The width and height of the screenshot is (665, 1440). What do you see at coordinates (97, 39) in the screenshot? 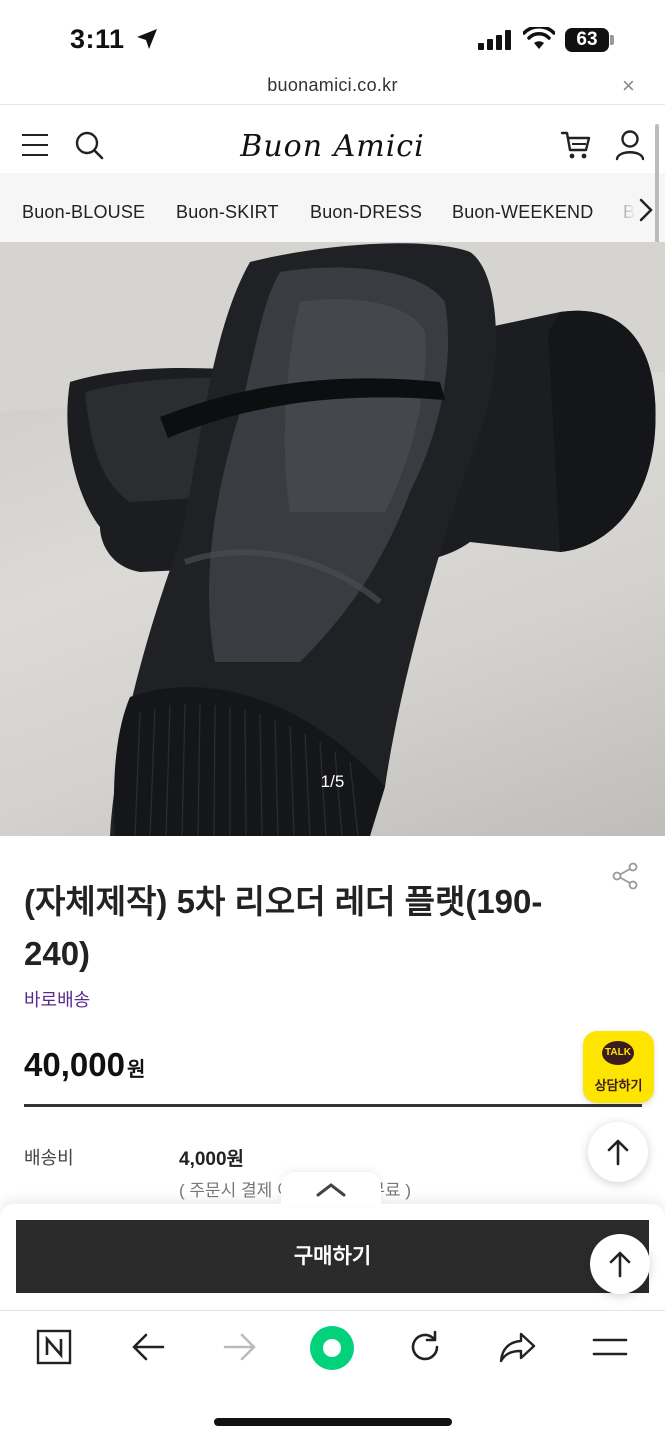
I see `status-time: 3:11` at bounding box center [97, 39].